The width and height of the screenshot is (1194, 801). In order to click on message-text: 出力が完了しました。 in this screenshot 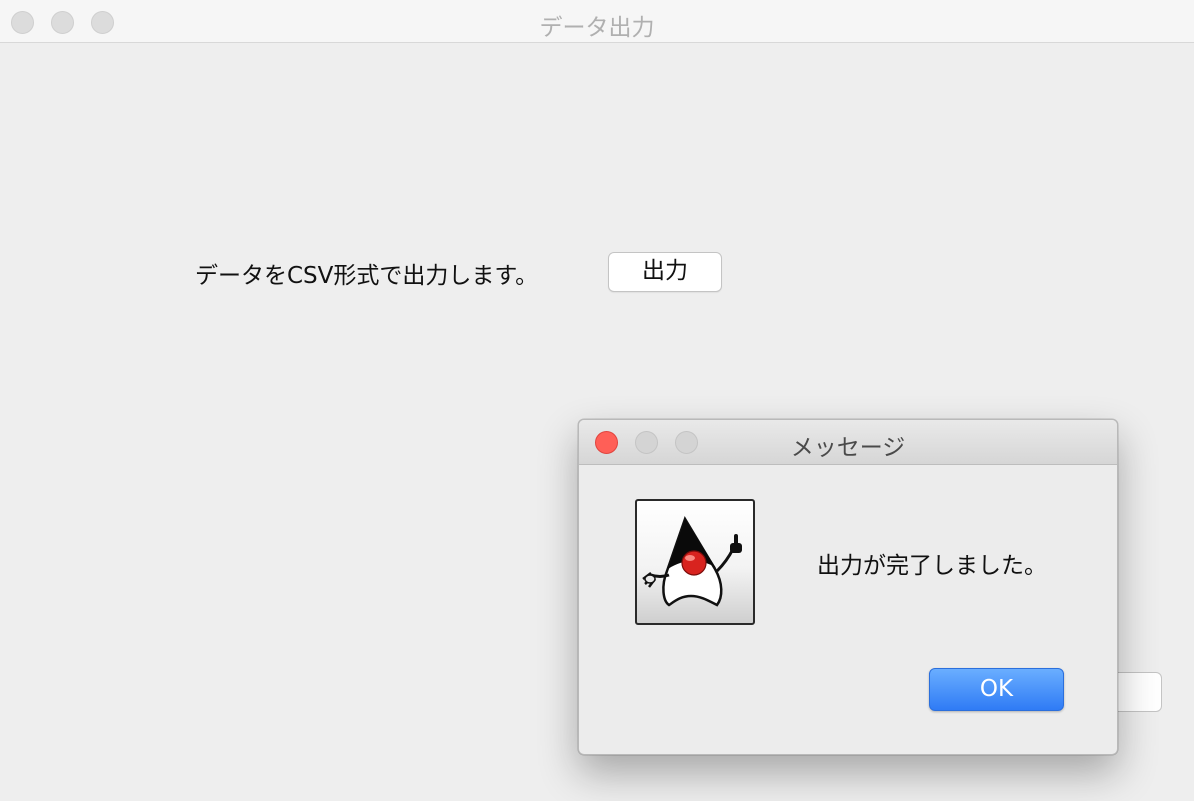, I will do `click(932, 566)`.